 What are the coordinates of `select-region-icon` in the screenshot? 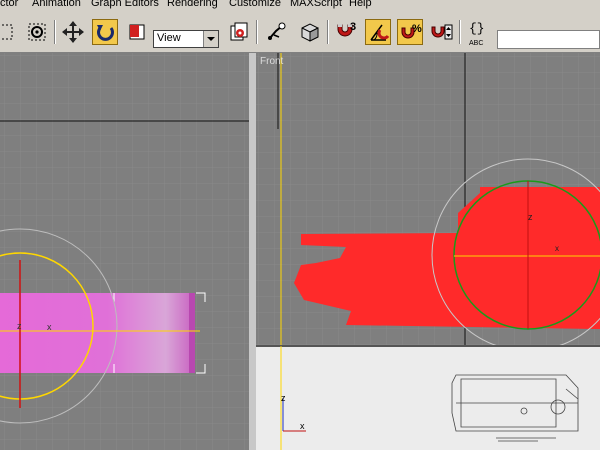 It's located at (6, 32).